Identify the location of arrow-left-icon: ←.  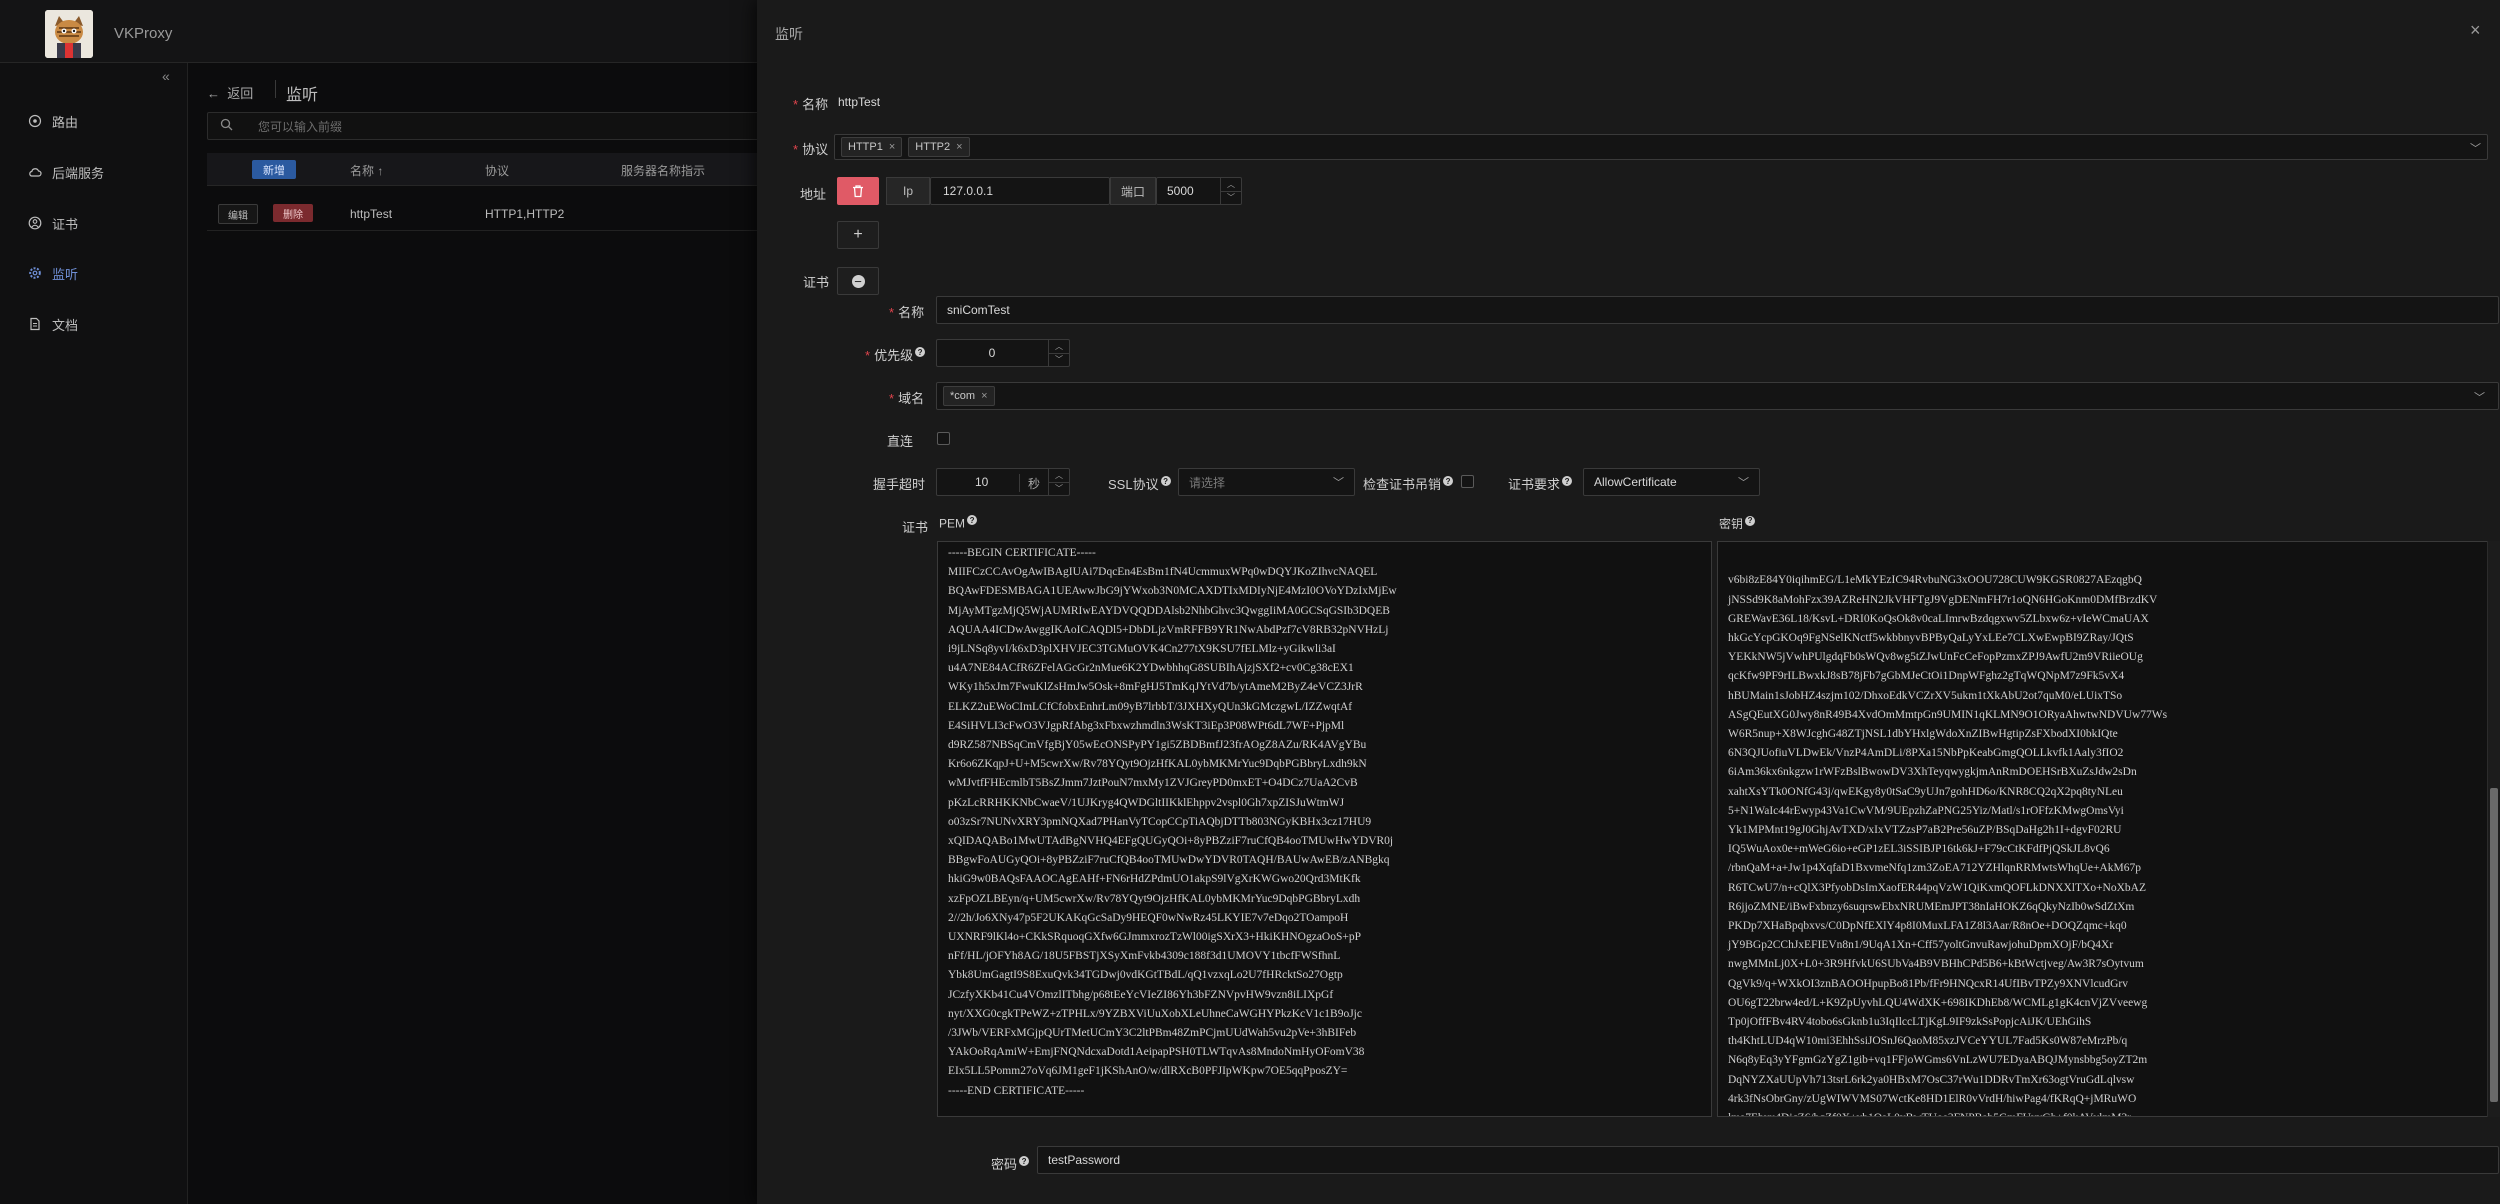
(213, 93).